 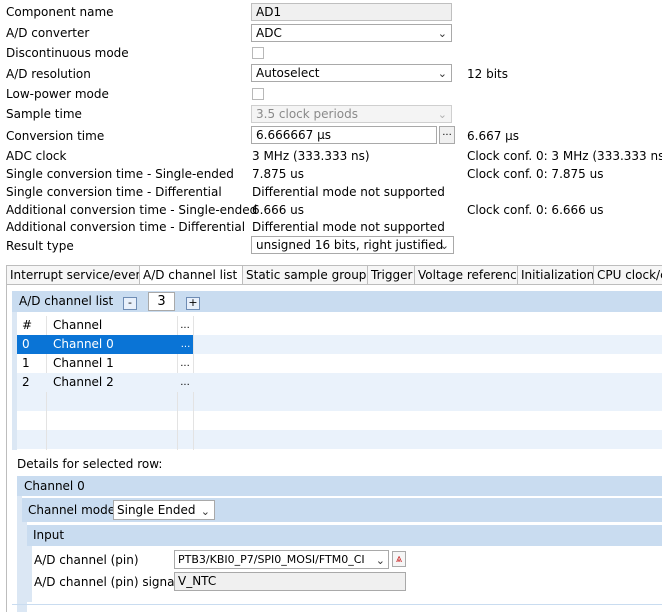 What do you see at coordinates (399, 559) in the screenshot?
I see `pin-icon: ⩓` at bounding box center [399, 559].